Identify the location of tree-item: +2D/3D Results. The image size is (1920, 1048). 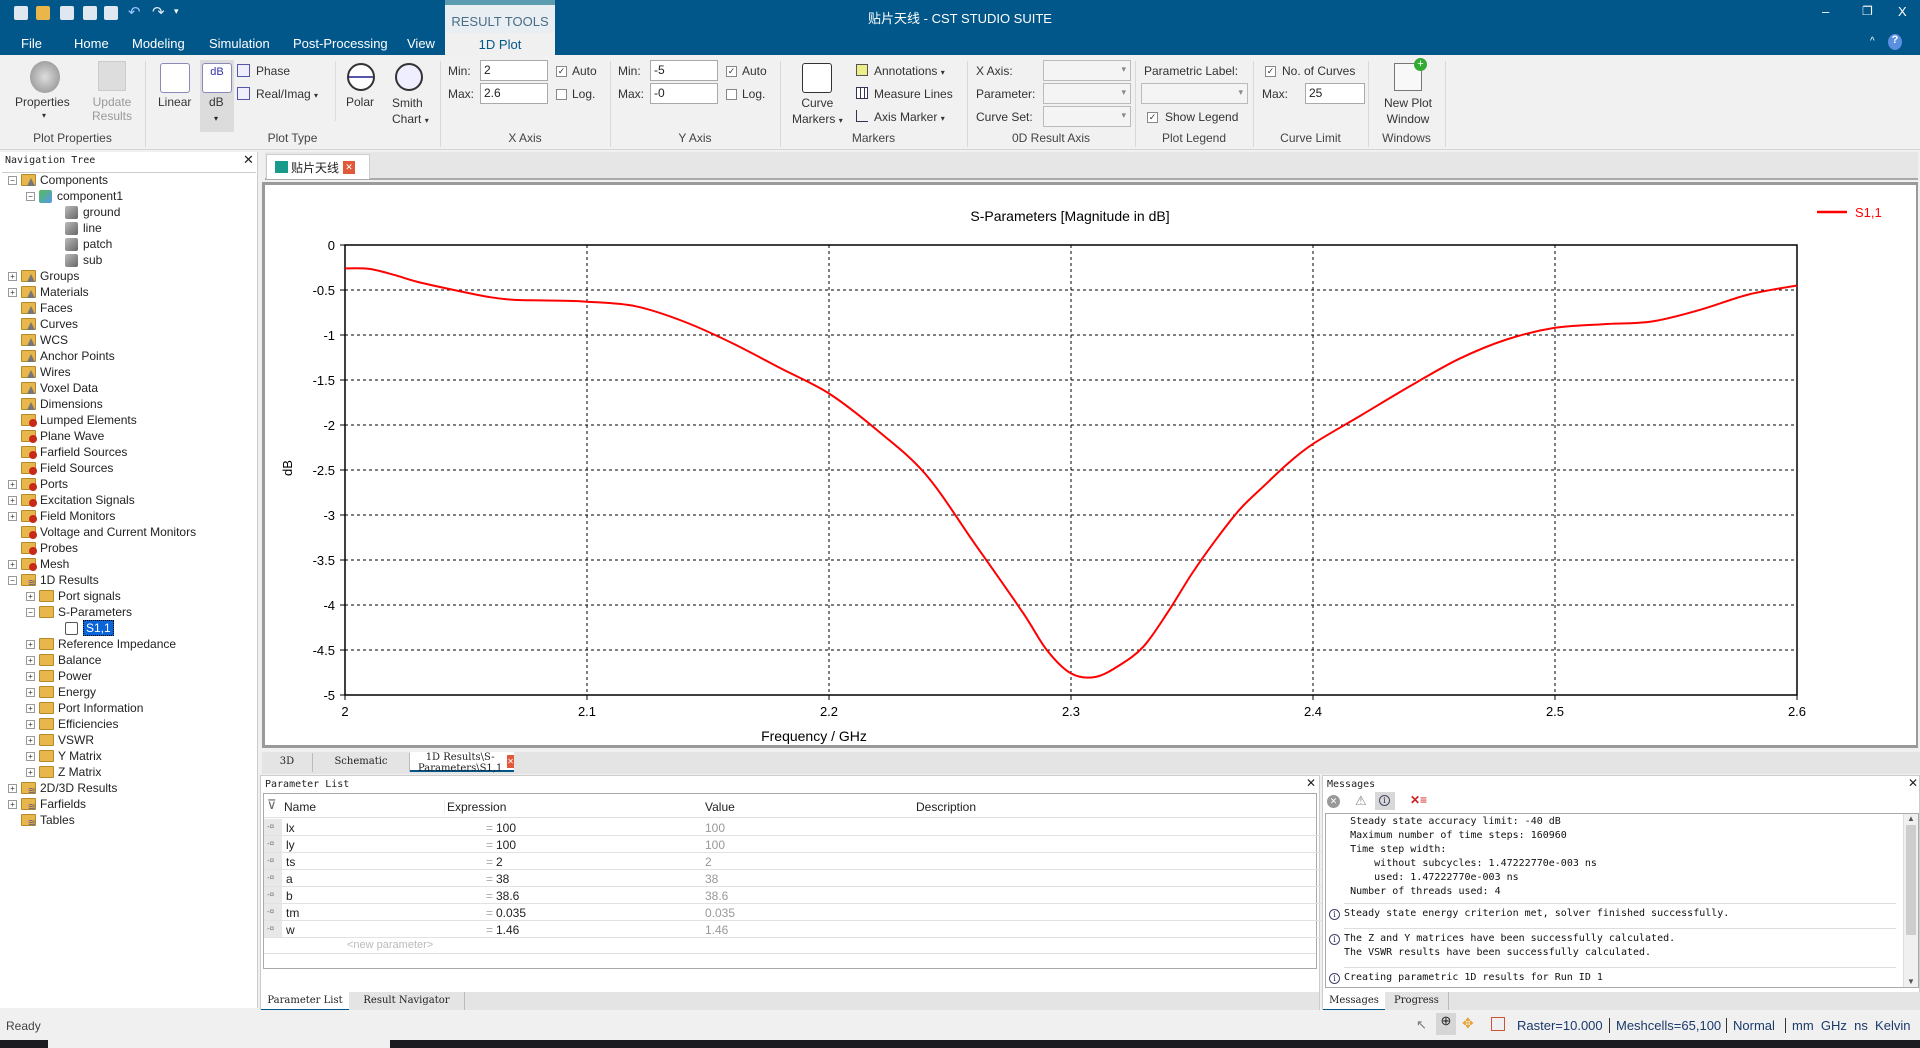
(62, 788).